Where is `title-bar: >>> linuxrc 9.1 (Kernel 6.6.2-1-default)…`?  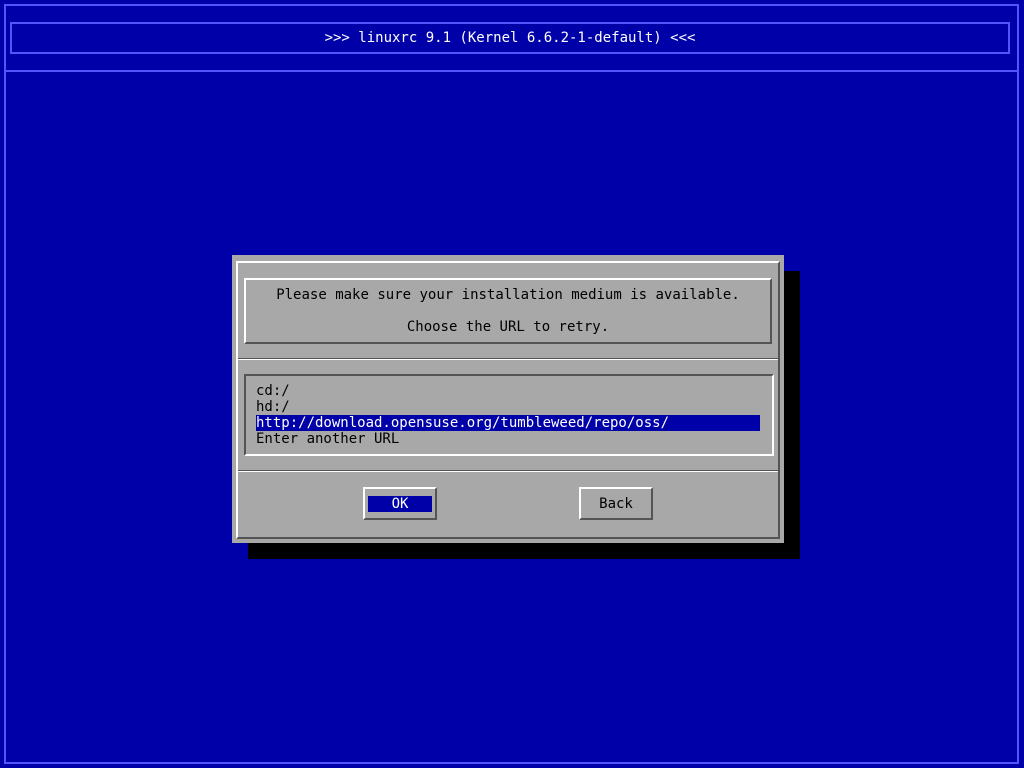 title-bar: >>> linuxrc 9.1 (Kernel 6.6.2-1-default)… is located at coordinates (510, 38).